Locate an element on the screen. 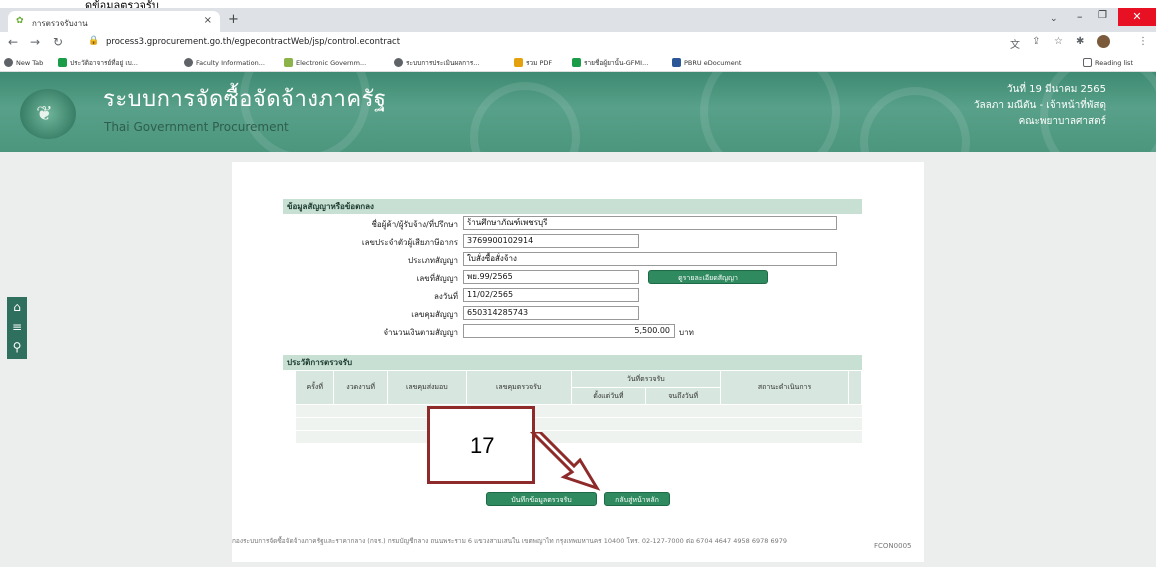 This screenshot has width=1156, height=567. tab-title: การตรวจรับงาน is located at coordinates (60, 23).